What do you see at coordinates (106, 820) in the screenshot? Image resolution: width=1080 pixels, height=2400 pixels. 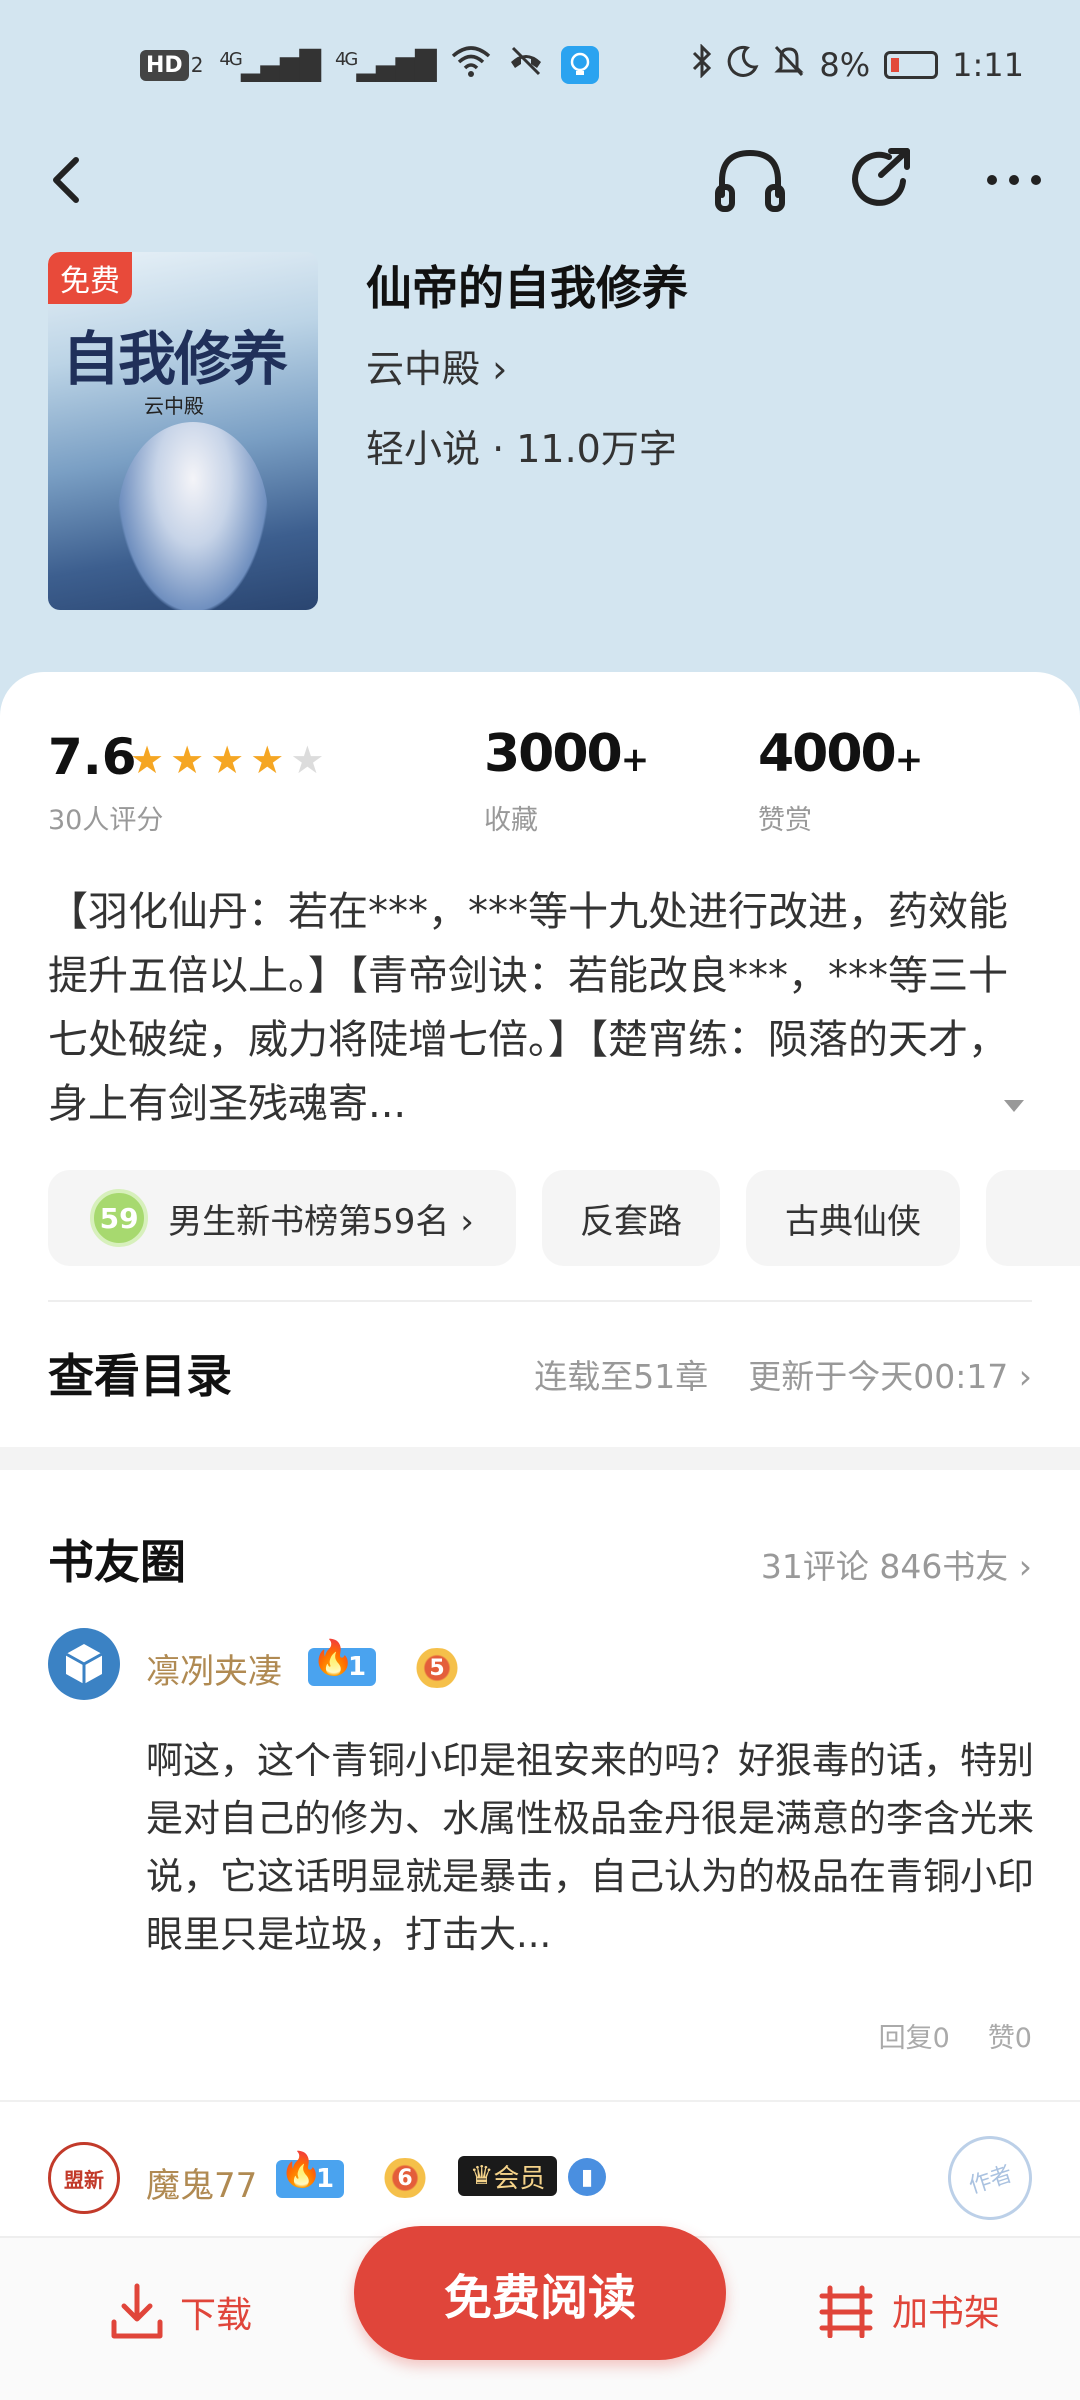 I see `rating-count: 30人评分` at bounding box center [106, 820].